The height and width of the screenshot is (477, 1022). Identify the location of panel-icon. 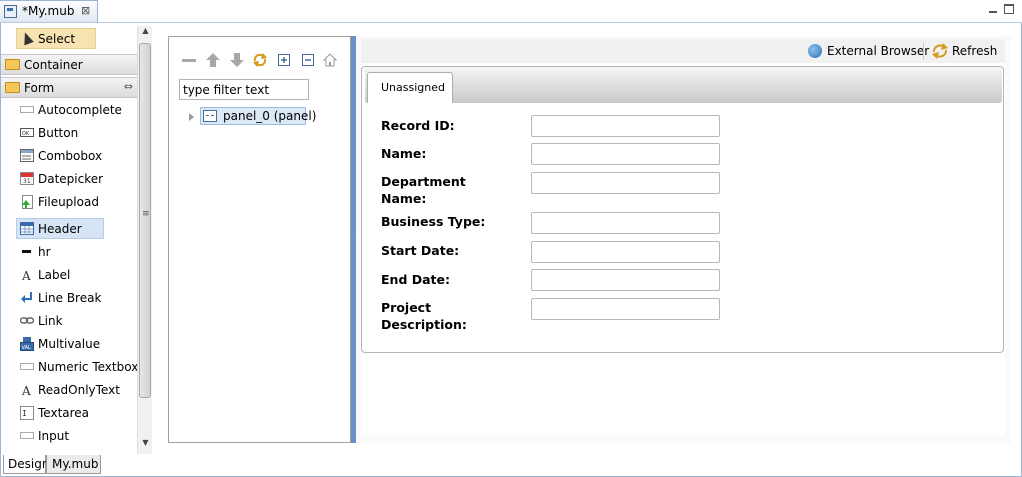
(210, 116).